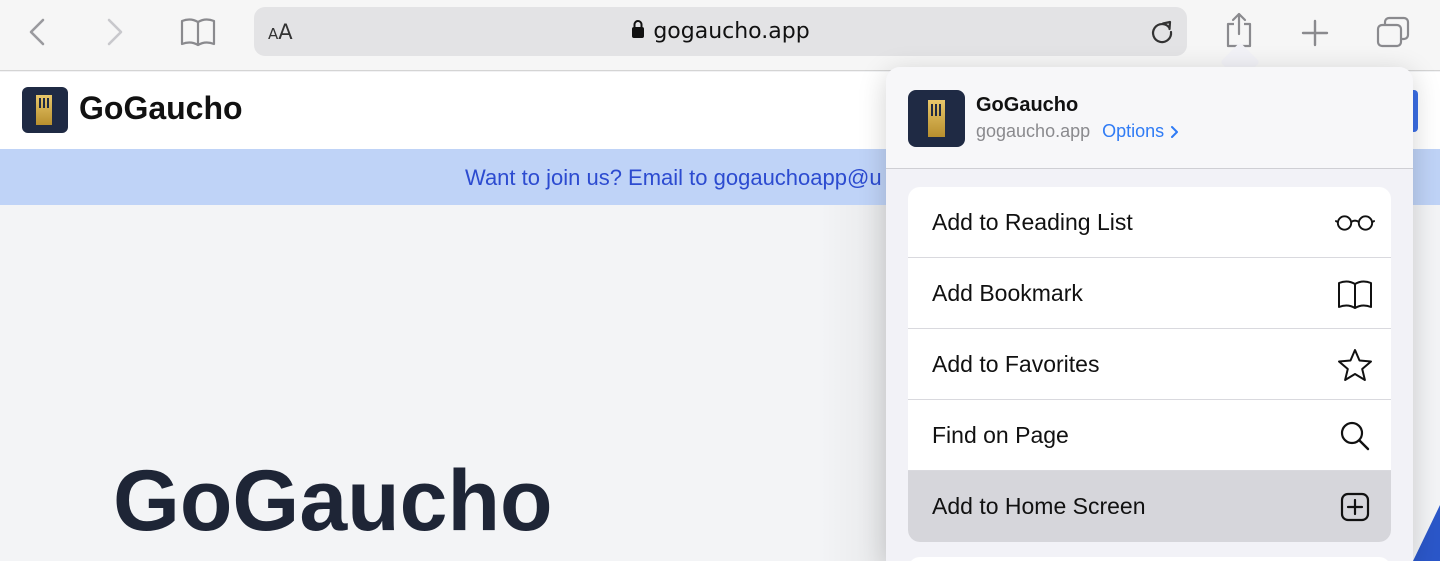 This screenshot has height=561, width=1440. What do you see at coordinates (731, 31) in the screenshot?
I see `url-text: gogaucho.app` at bounding box center [731, 31].